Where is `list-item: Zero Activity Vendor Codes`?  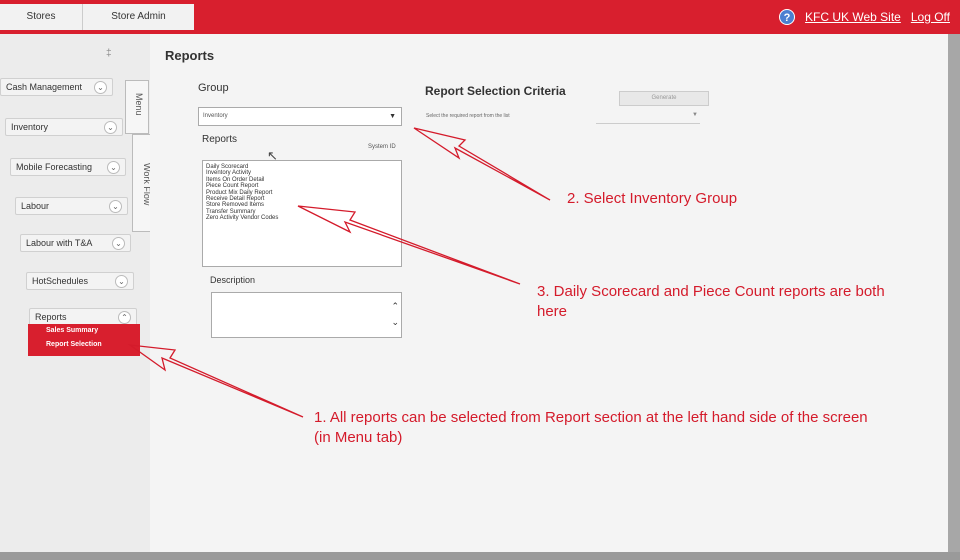
list-item: Zero Activity Vendor Codes is located at coordinates (302, 218).